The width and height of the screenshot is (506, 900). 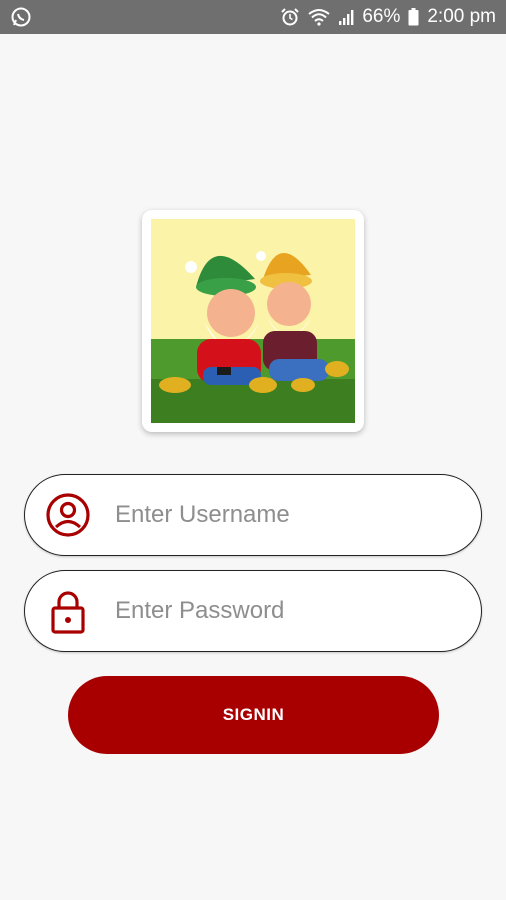 I want to click on signin-button: SIGNIN, so click(x=253, y=715).